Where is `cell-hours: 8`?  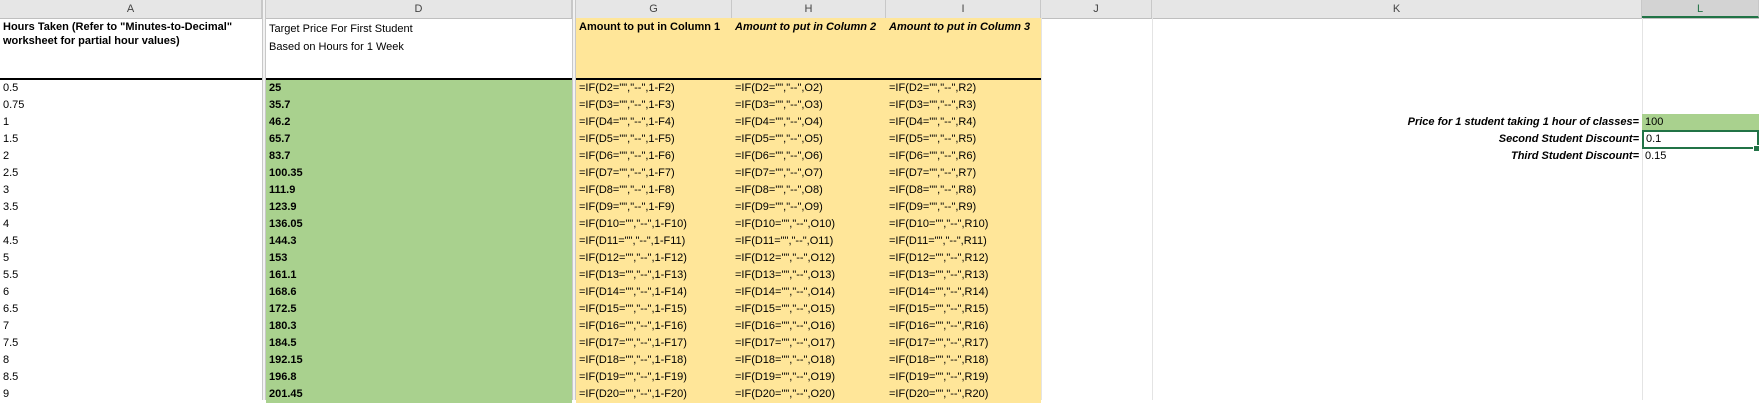
cell-hours: 8 is located at coordinates (131, 360).